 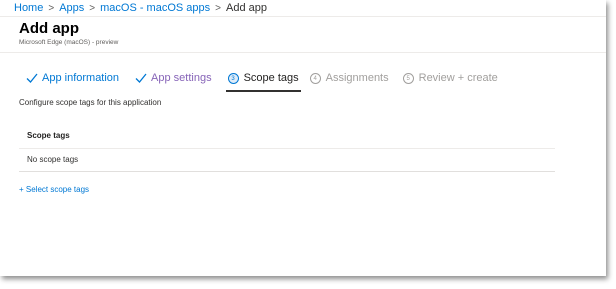 I want to click on step-number-badge: 3, so click(x=233, y=78).